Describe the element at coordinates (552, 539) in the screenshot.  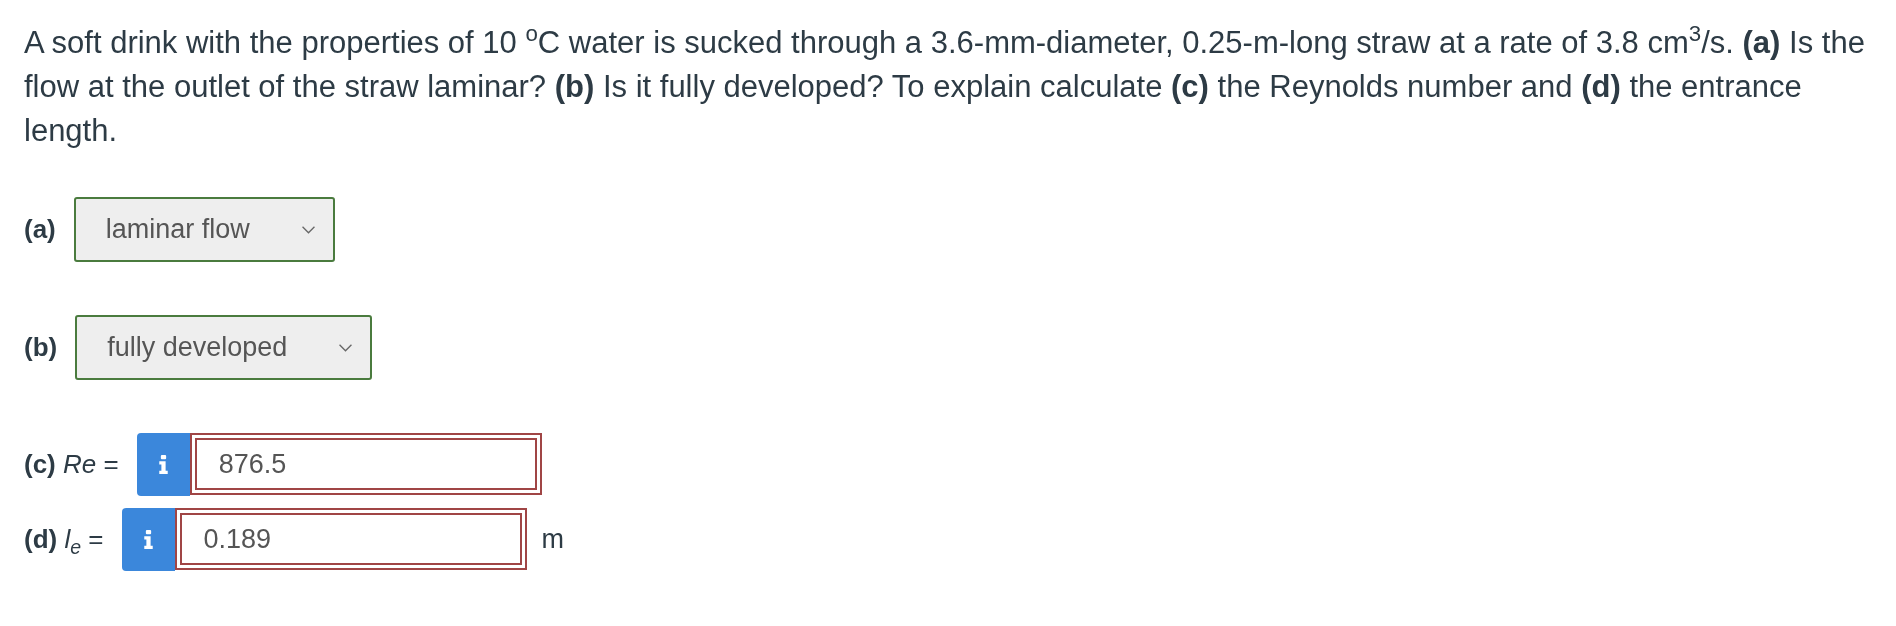
I see `unit-label: m` at that location.